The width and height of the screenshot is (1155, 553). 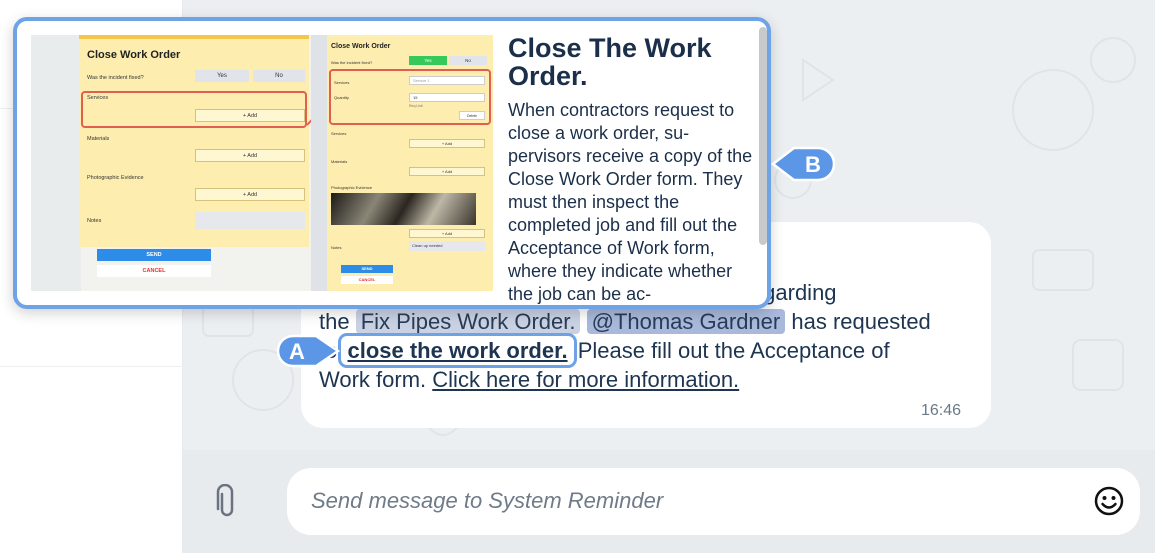 I want to click on tooltip-title: Close The Work Order., so click(x=610, y=62).